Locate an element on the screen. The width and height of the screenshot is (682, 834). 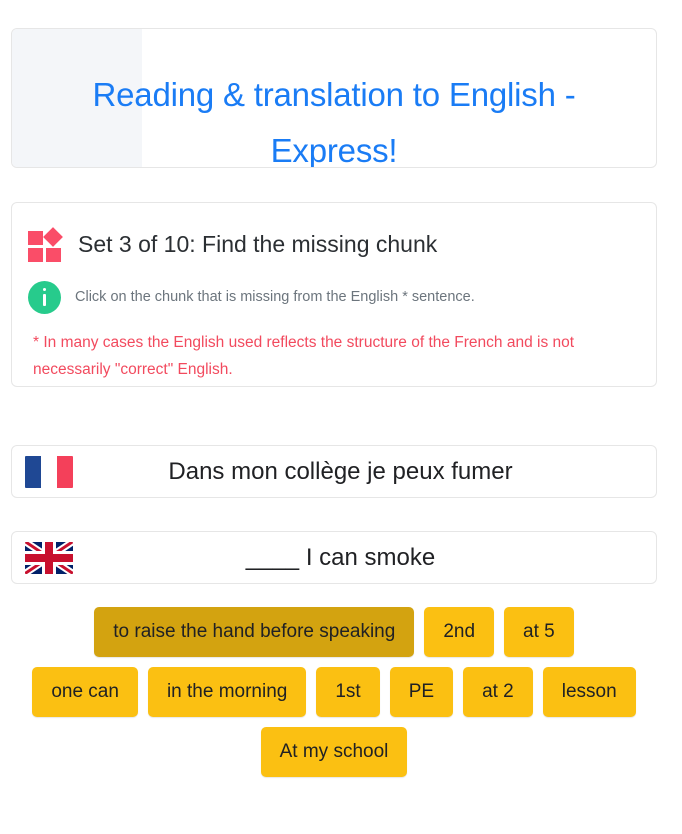
france-flag-icon is located at coordinates (49, 471).